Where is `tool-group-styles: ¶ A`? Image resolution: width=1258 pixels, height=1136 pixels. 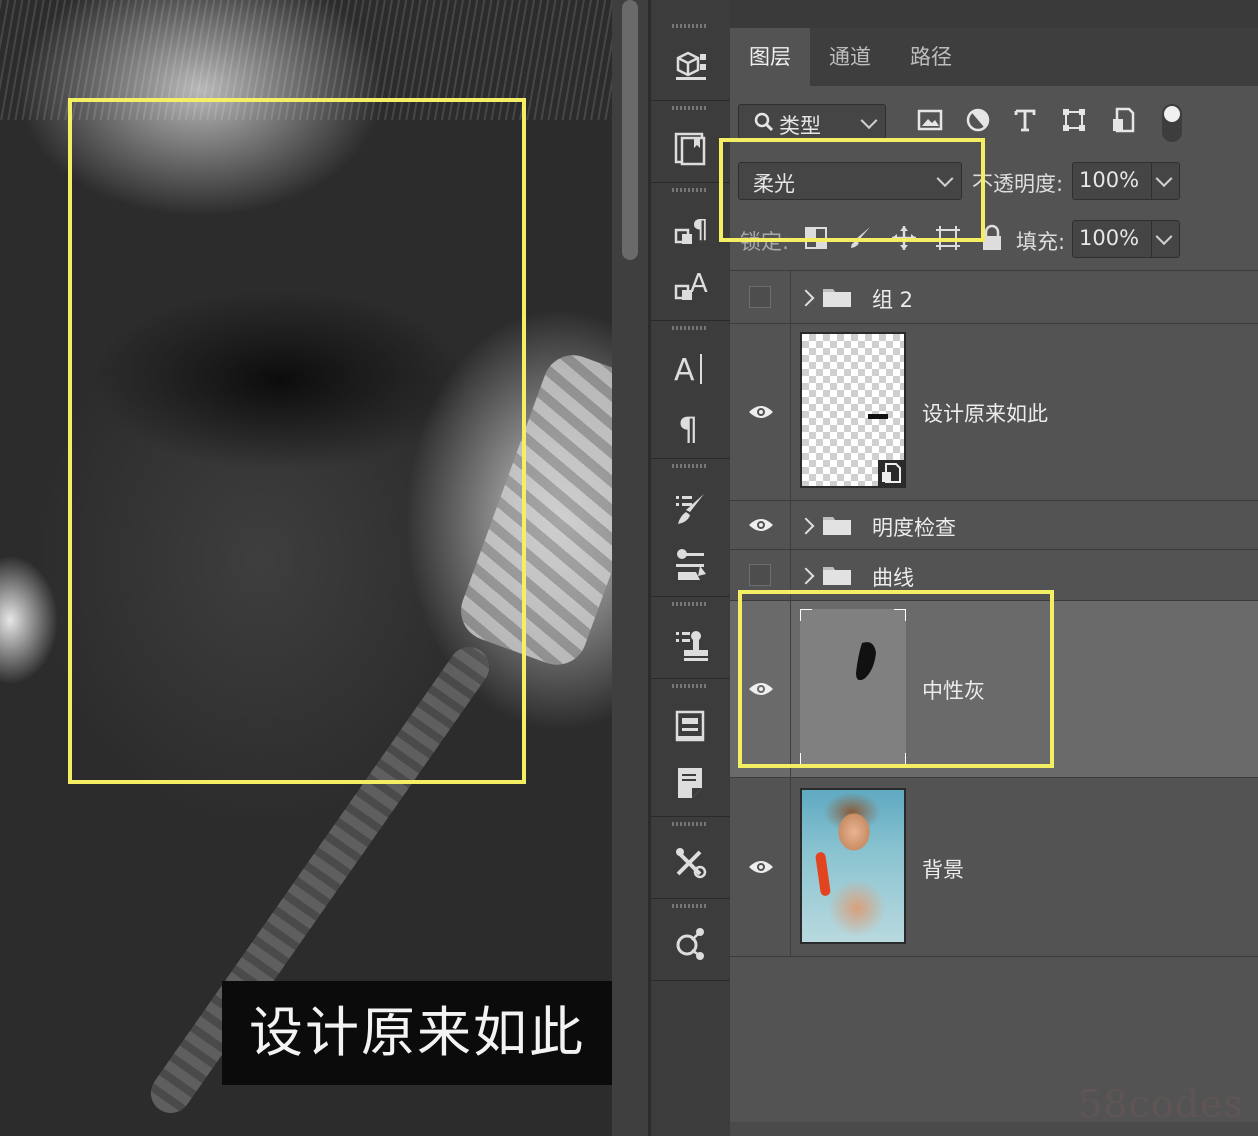
tool-group-styles: ¶ A is located at coordinates (690, 251).